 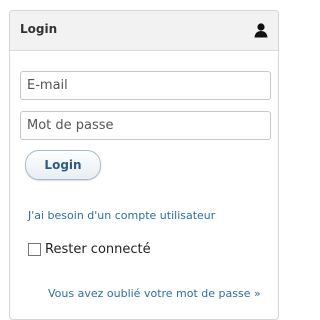 I want to click on user-icon, so click(x=261, y=30).